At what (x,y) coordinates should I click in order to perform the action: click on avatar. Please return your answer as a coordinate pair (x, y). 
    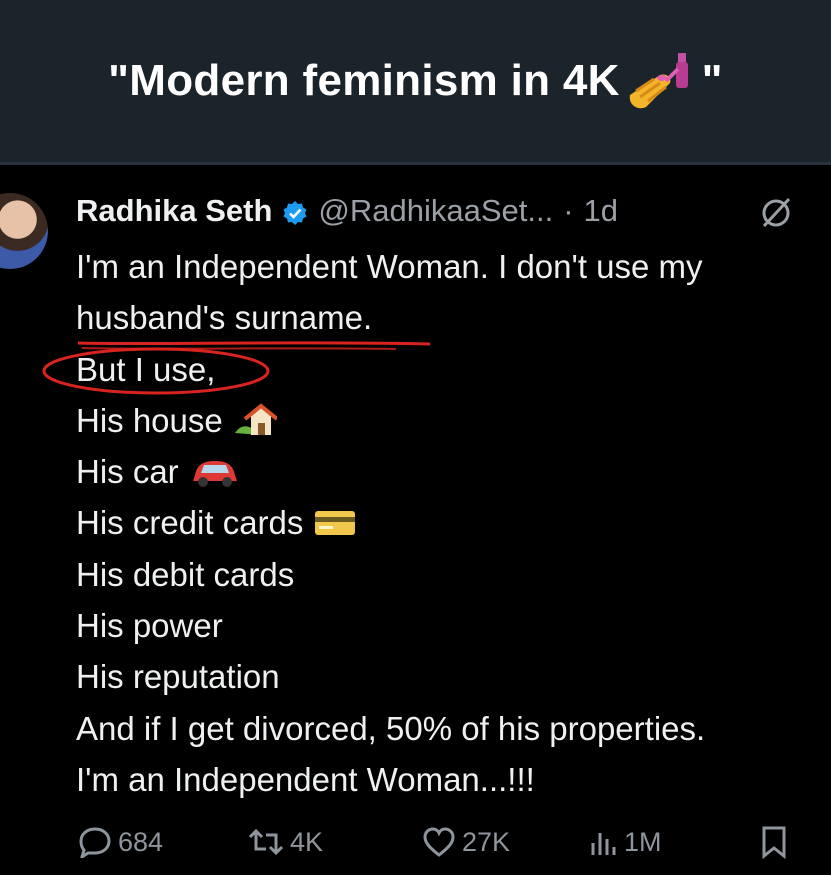
    Looking at the image, I should click on (24, 231).